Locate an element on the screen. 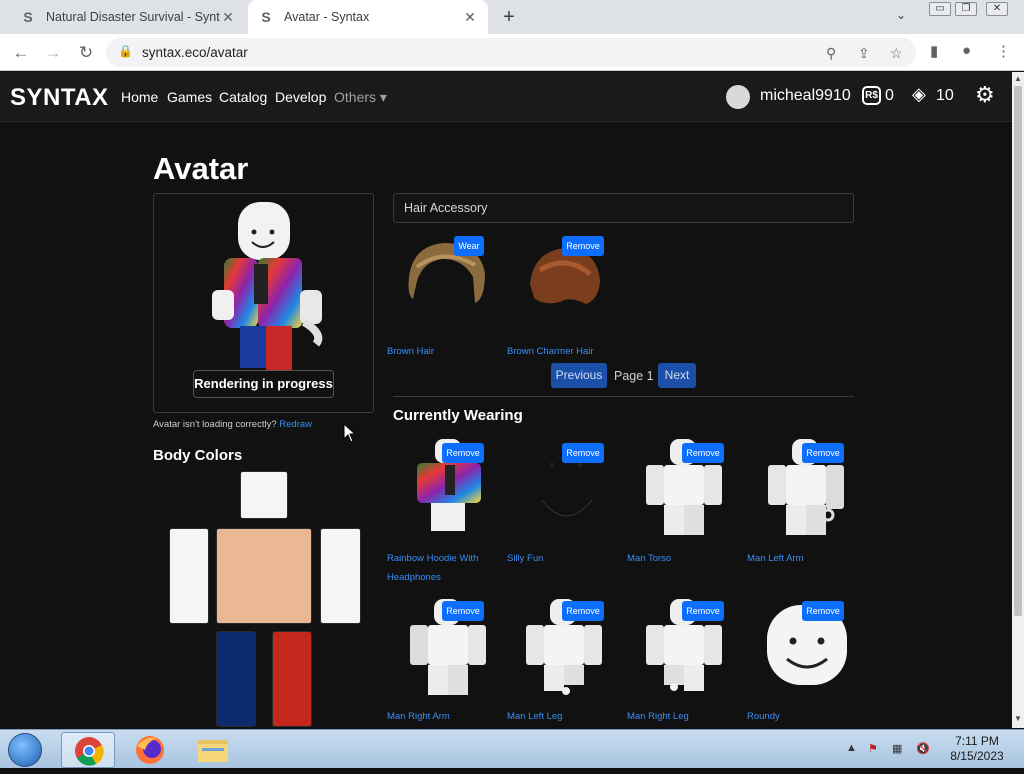  wear-button: Wear is located at coordinates (469, 246).